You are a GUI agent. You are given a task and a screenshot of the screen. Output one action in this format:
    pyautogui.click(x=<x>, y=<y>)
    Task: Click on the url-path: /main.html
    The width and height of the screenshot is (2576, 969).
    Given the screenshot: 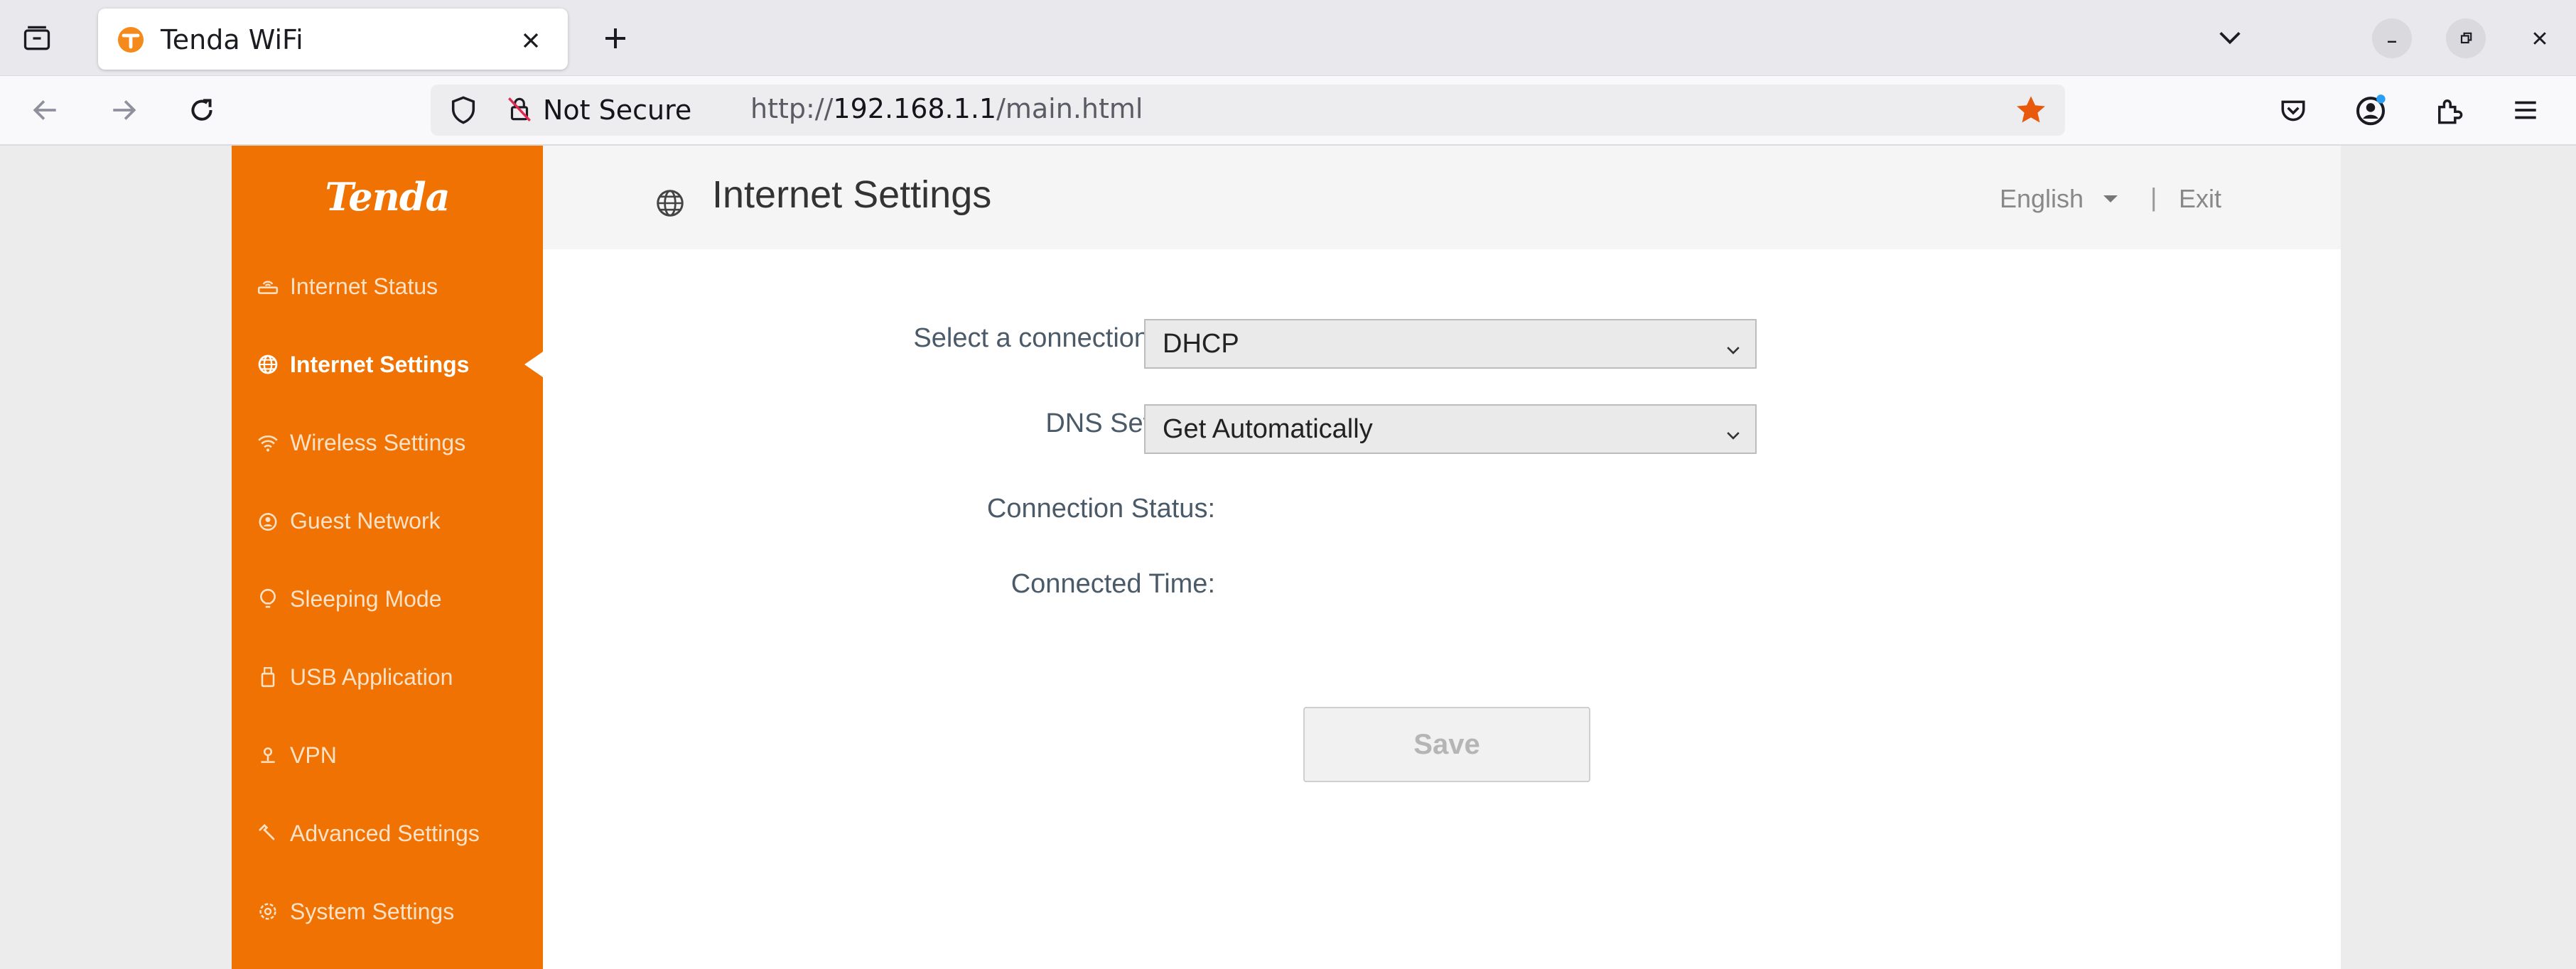 What is the action you would take?
    pyautogui.click(x=1070, y=108)
    